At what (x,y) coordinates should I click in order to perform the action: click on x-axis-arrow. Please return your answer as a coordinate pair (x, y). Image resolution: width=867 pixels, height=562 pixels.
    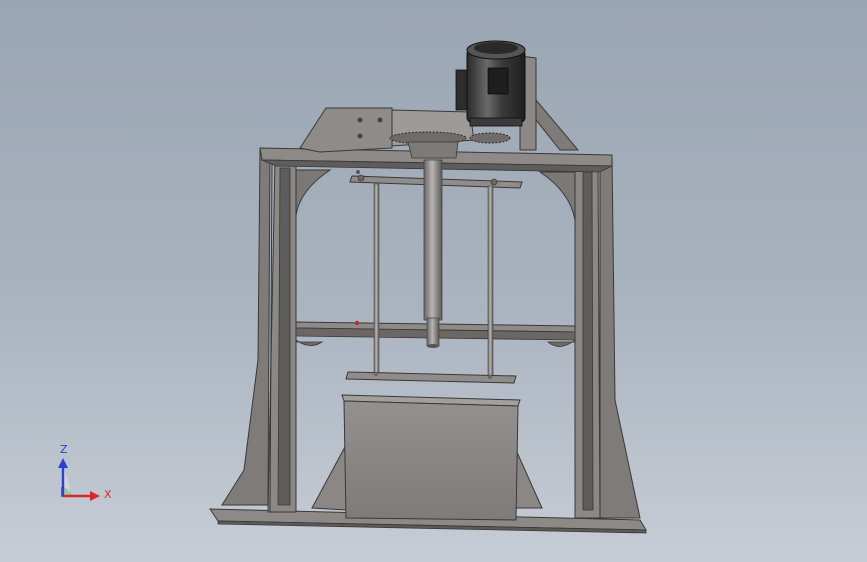
    Looking at the image, I should click on (95, 496).